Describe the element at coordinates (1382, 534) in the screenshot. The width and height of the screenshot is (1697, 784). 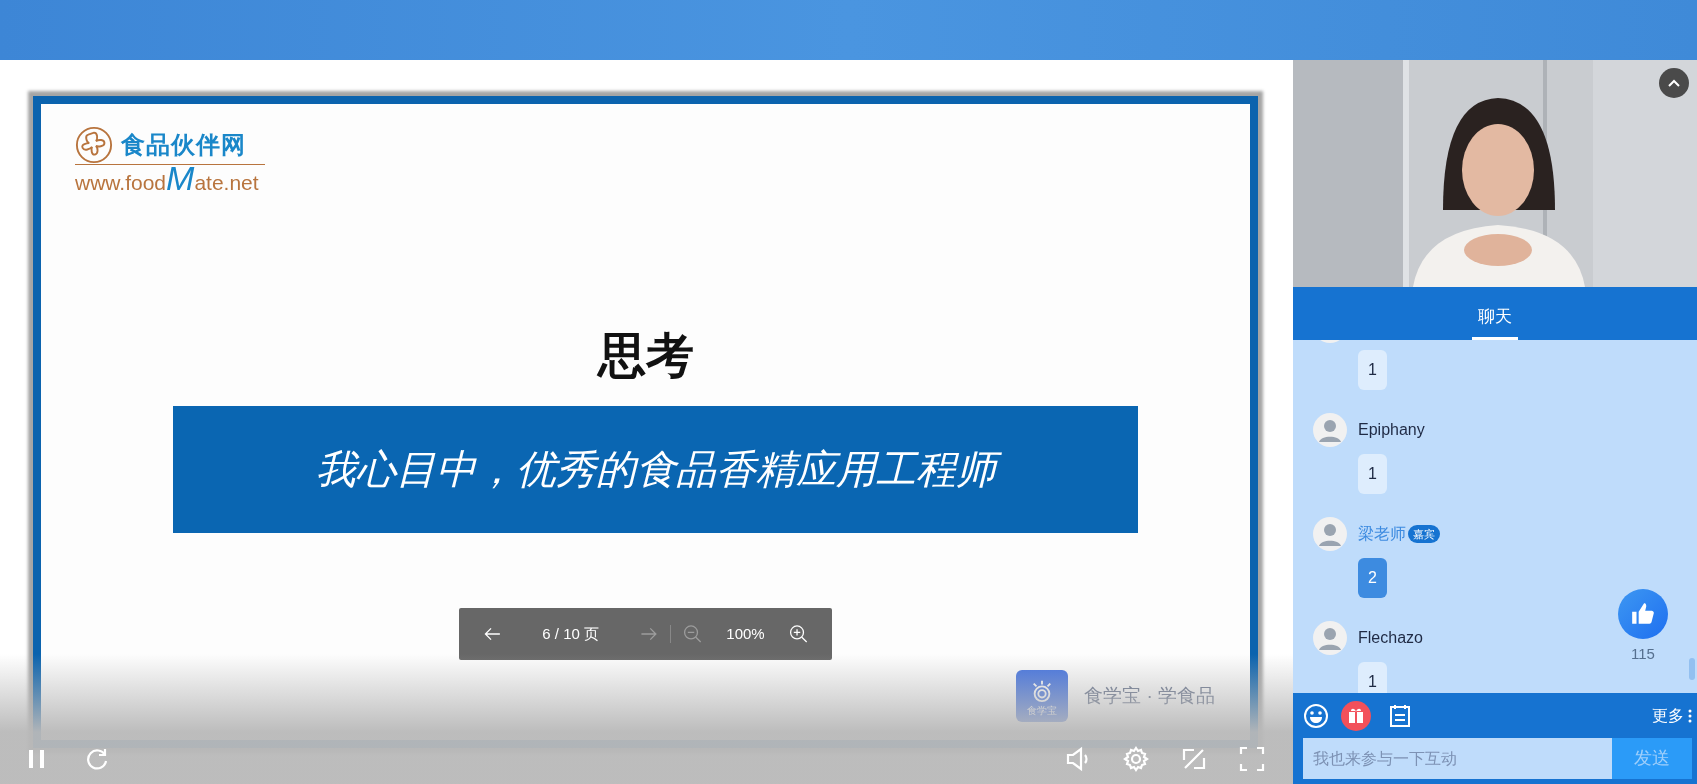
I see `sender-name: 梁老师` at that location.